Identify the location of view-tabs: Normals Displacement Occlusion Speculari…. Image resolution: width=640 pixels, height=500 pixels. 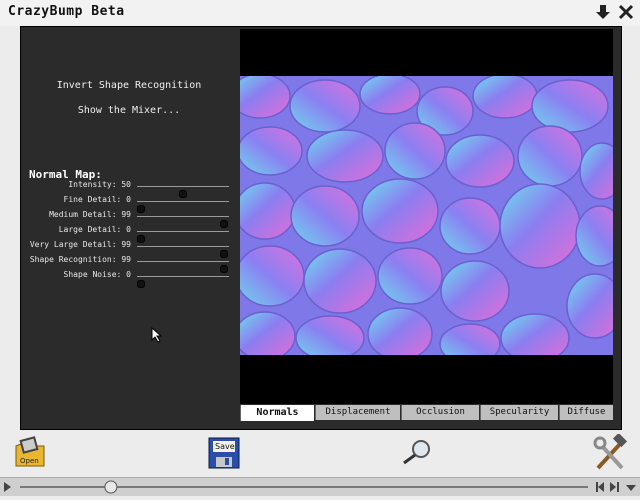
(426, 413).